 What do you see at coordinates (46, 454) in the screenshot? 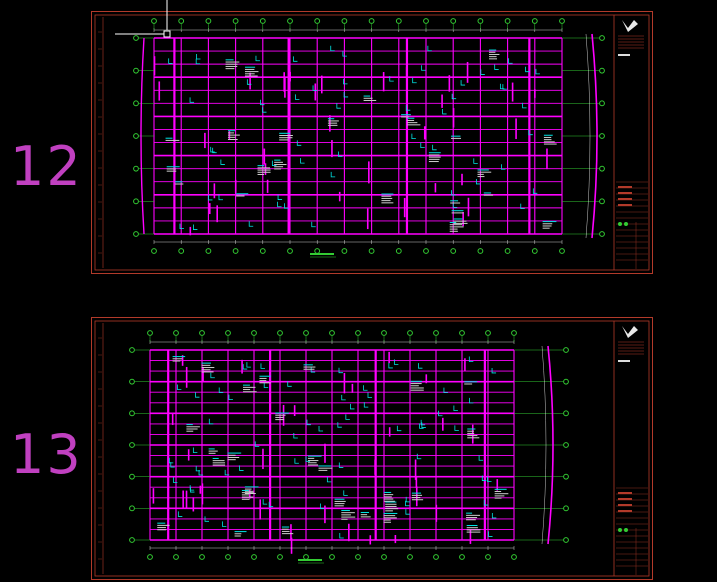
I see `sheet-number-13: 13` at bounding box center [46, 454].